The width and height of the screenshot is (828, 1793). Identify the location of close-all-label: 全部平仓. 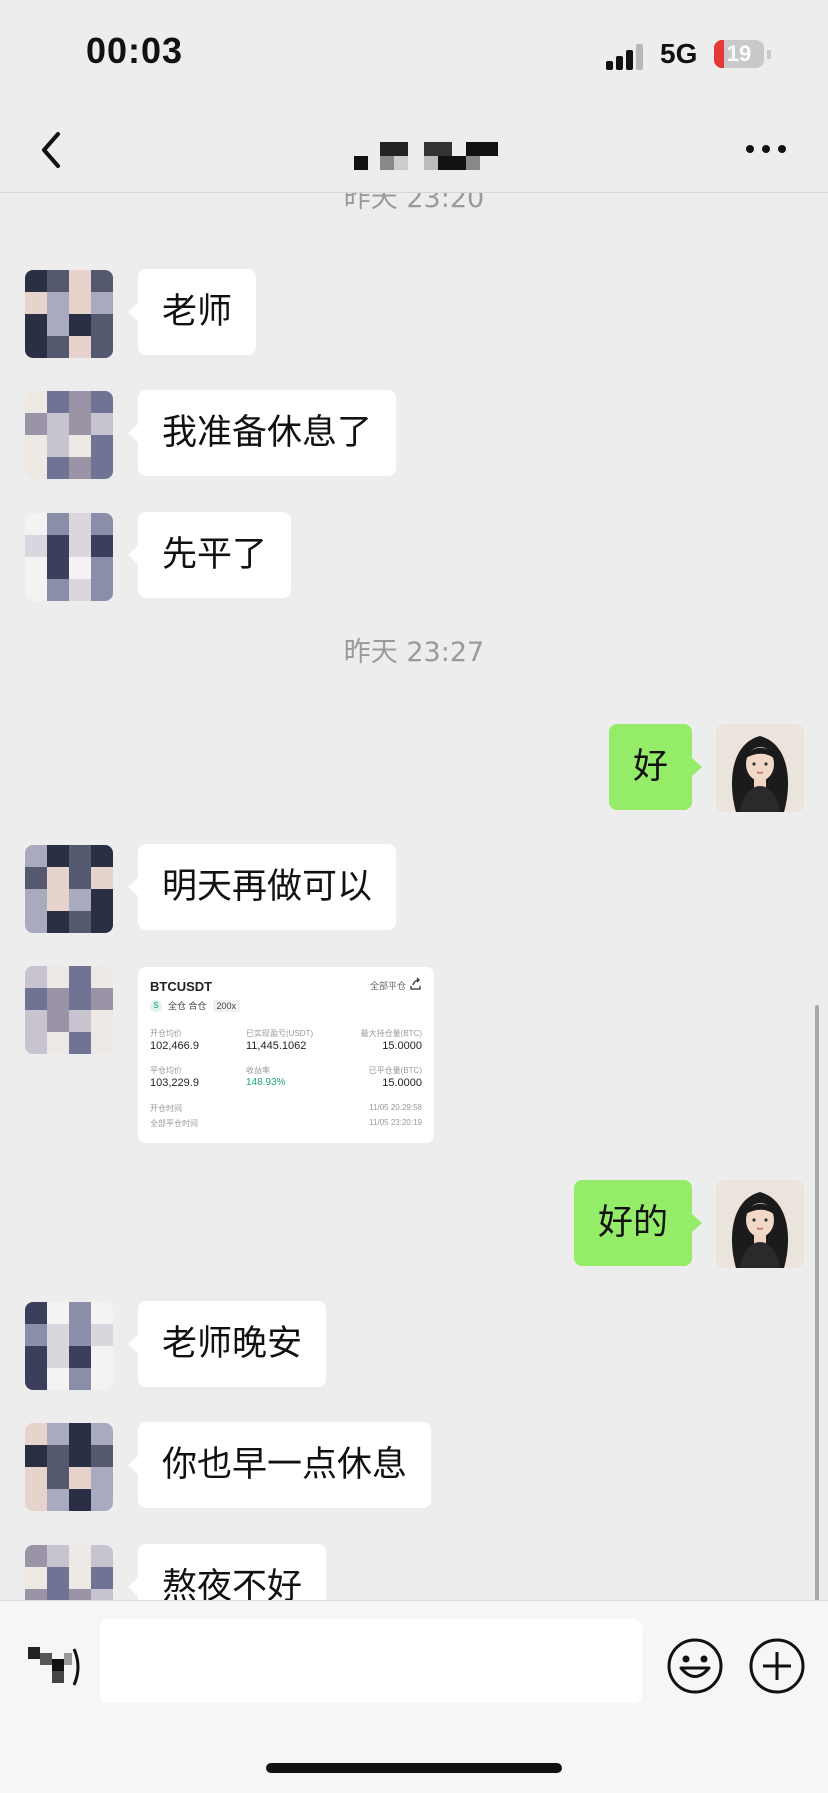
(387, 986).